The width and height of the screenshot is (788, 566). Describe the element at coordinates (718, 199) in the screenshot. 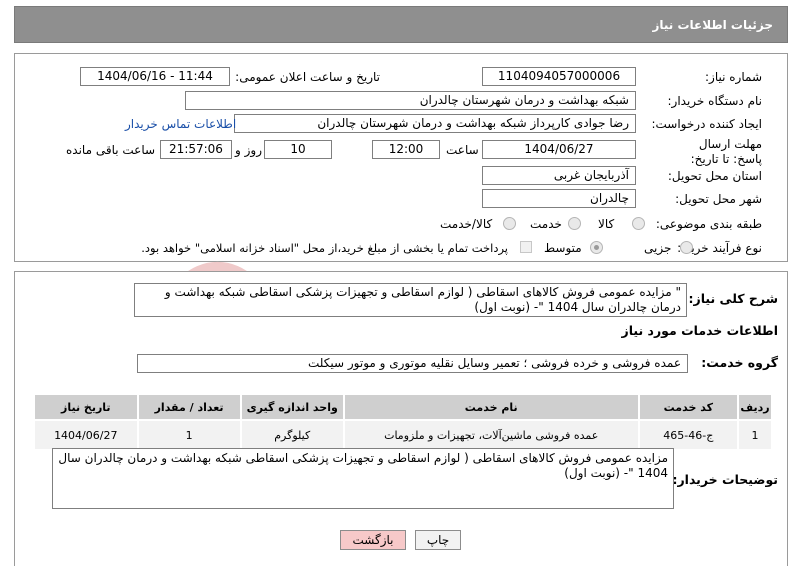

I see `city-label: شهر محل تحویل:` at that location.